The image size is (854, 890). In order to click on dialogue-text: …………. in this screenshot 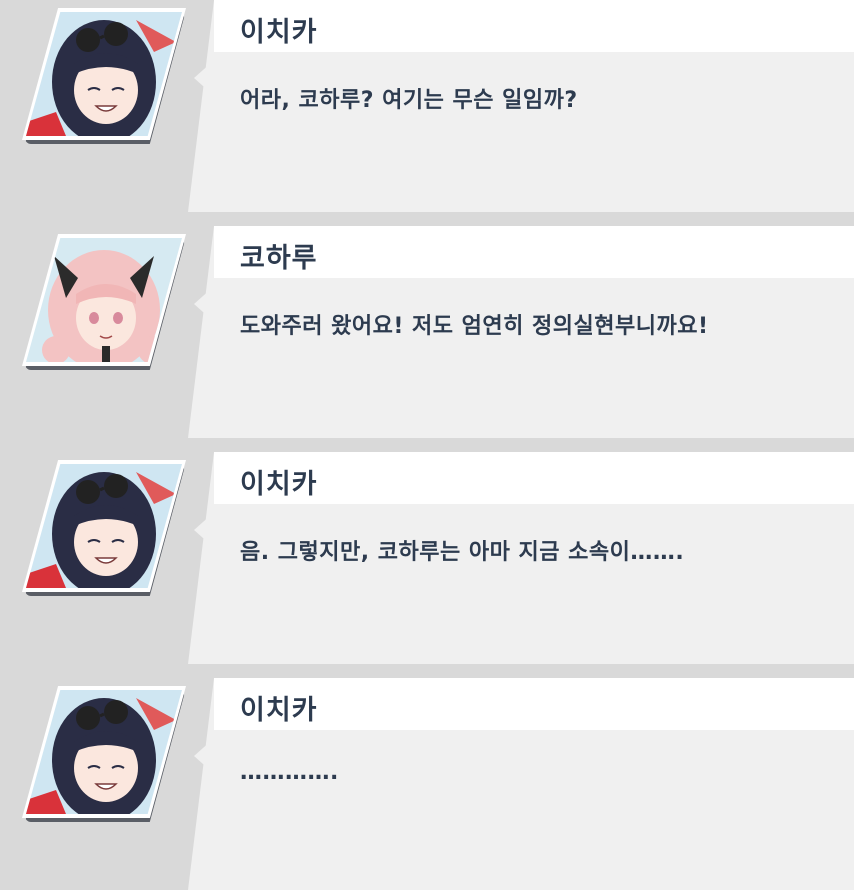, I will do `click(289, 772)`.